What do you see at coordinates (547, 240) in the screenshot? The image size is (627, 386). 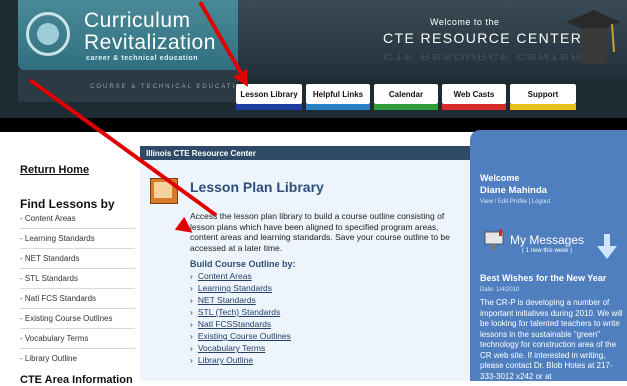 I see `my-messages-link: My Messages` at bounding box center [547, 240].